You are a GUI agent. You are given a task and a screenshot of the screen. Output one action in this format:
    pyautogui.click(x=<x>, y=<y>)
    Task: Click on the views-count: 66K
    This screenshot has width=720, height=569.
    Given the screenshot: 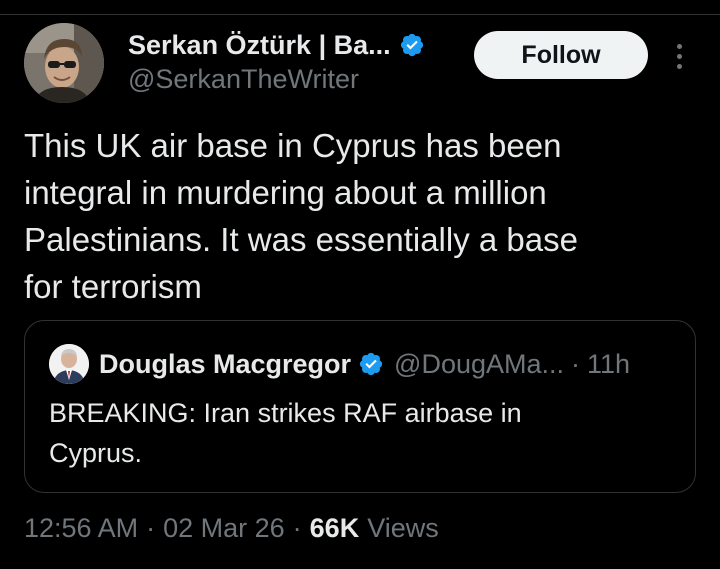 What is the action you would take?
    pyautogui.click(x=334, y=527)
    